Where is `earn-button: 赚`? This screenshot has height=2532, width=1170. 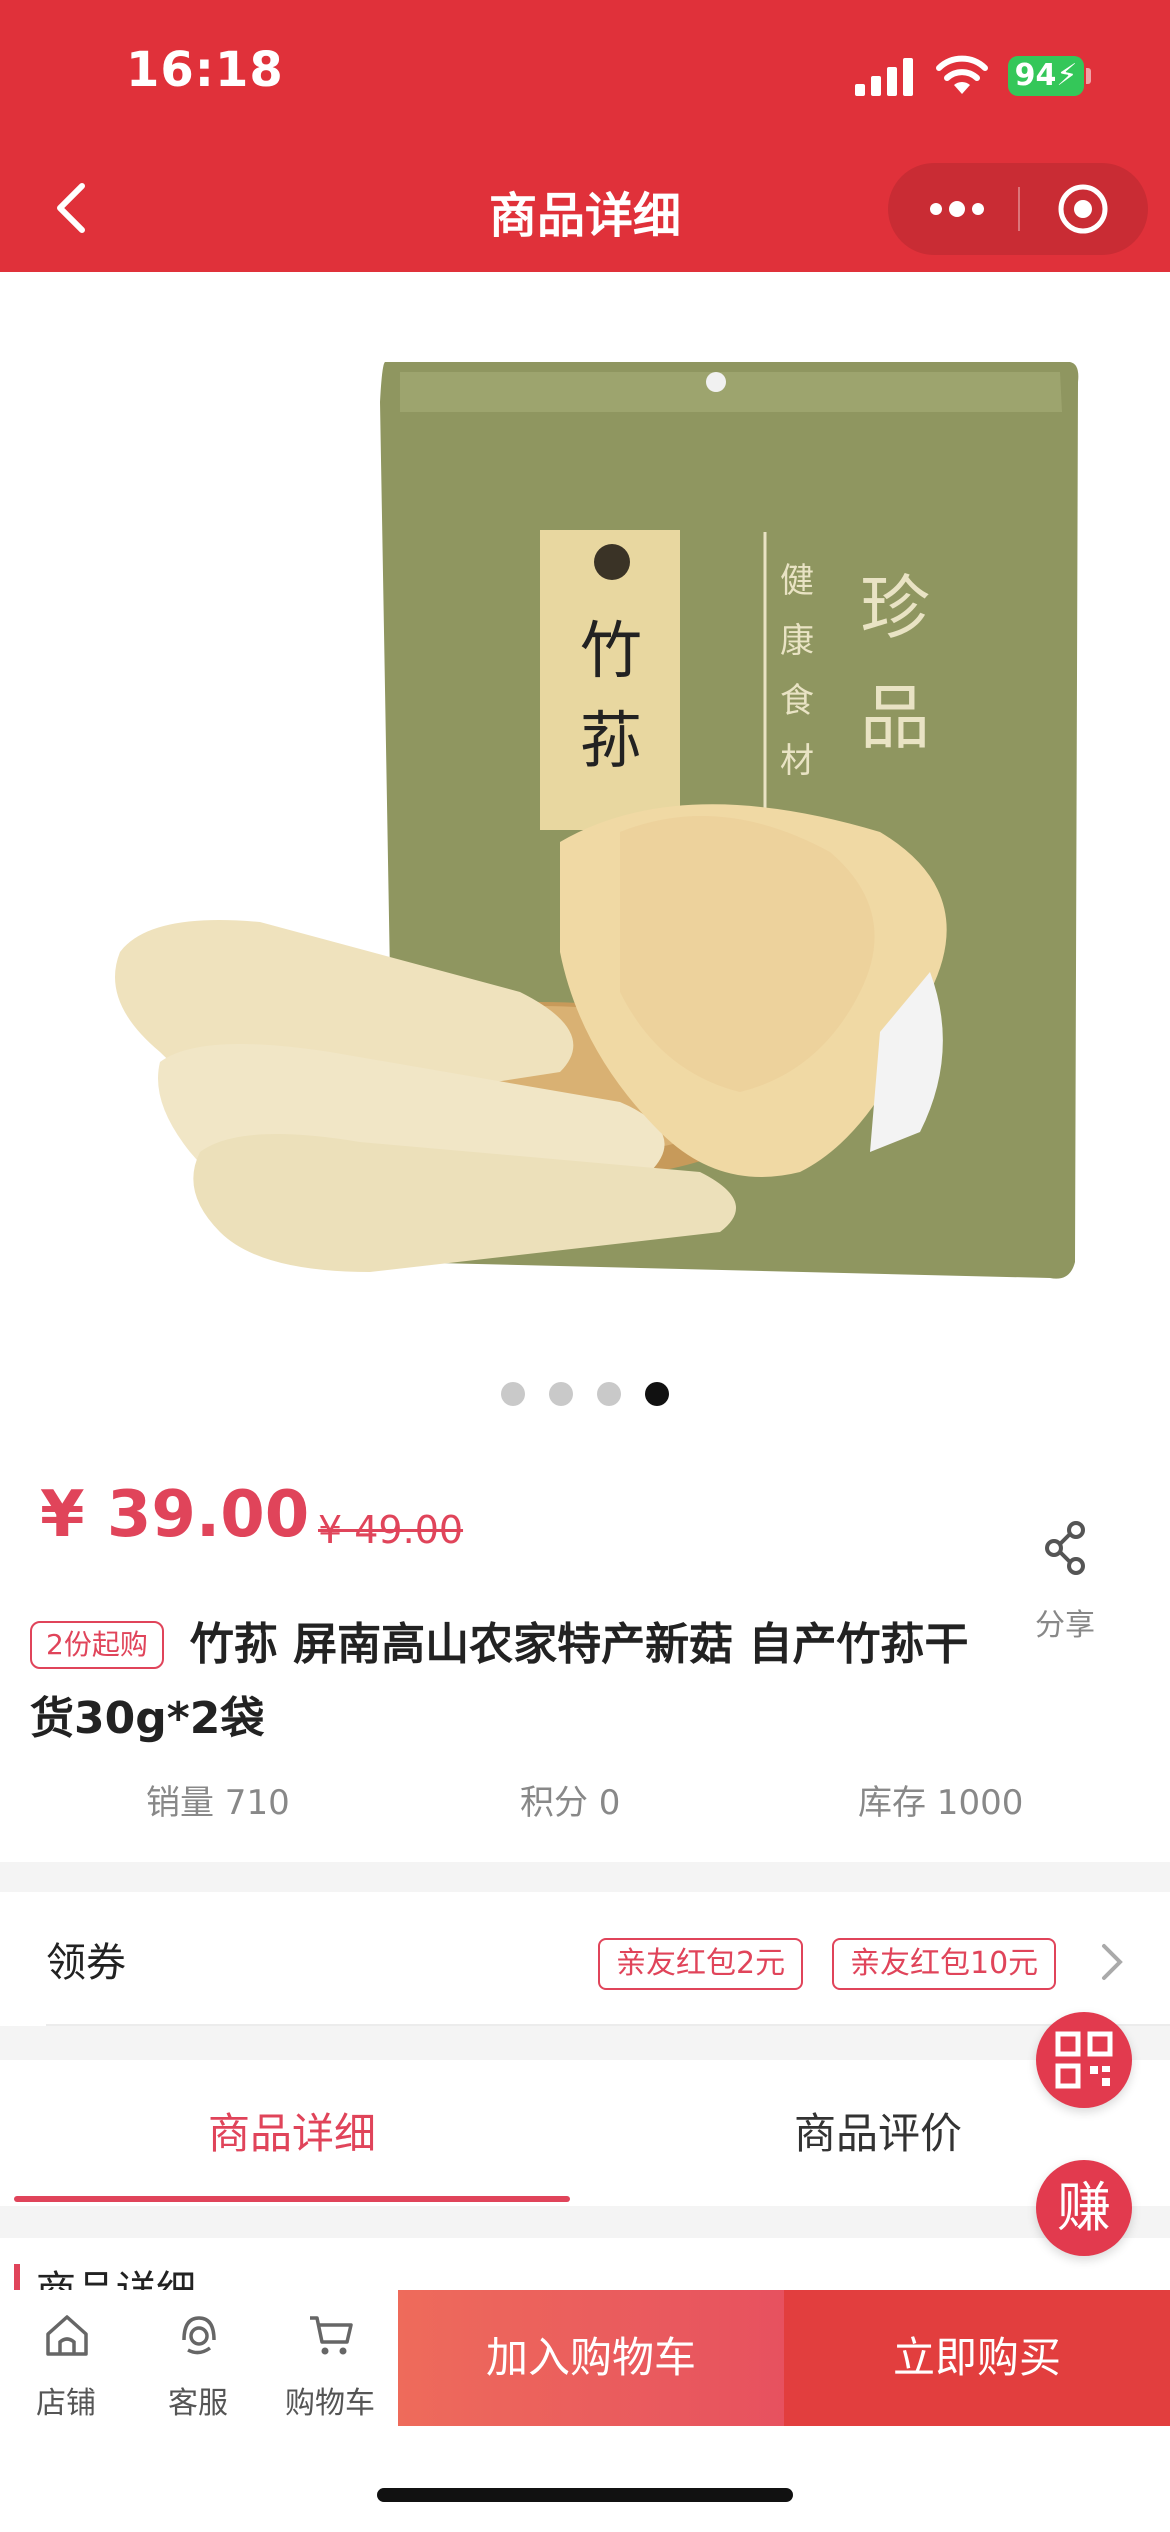
earn-button: 赚 is located at coordinates (1084, 2208).